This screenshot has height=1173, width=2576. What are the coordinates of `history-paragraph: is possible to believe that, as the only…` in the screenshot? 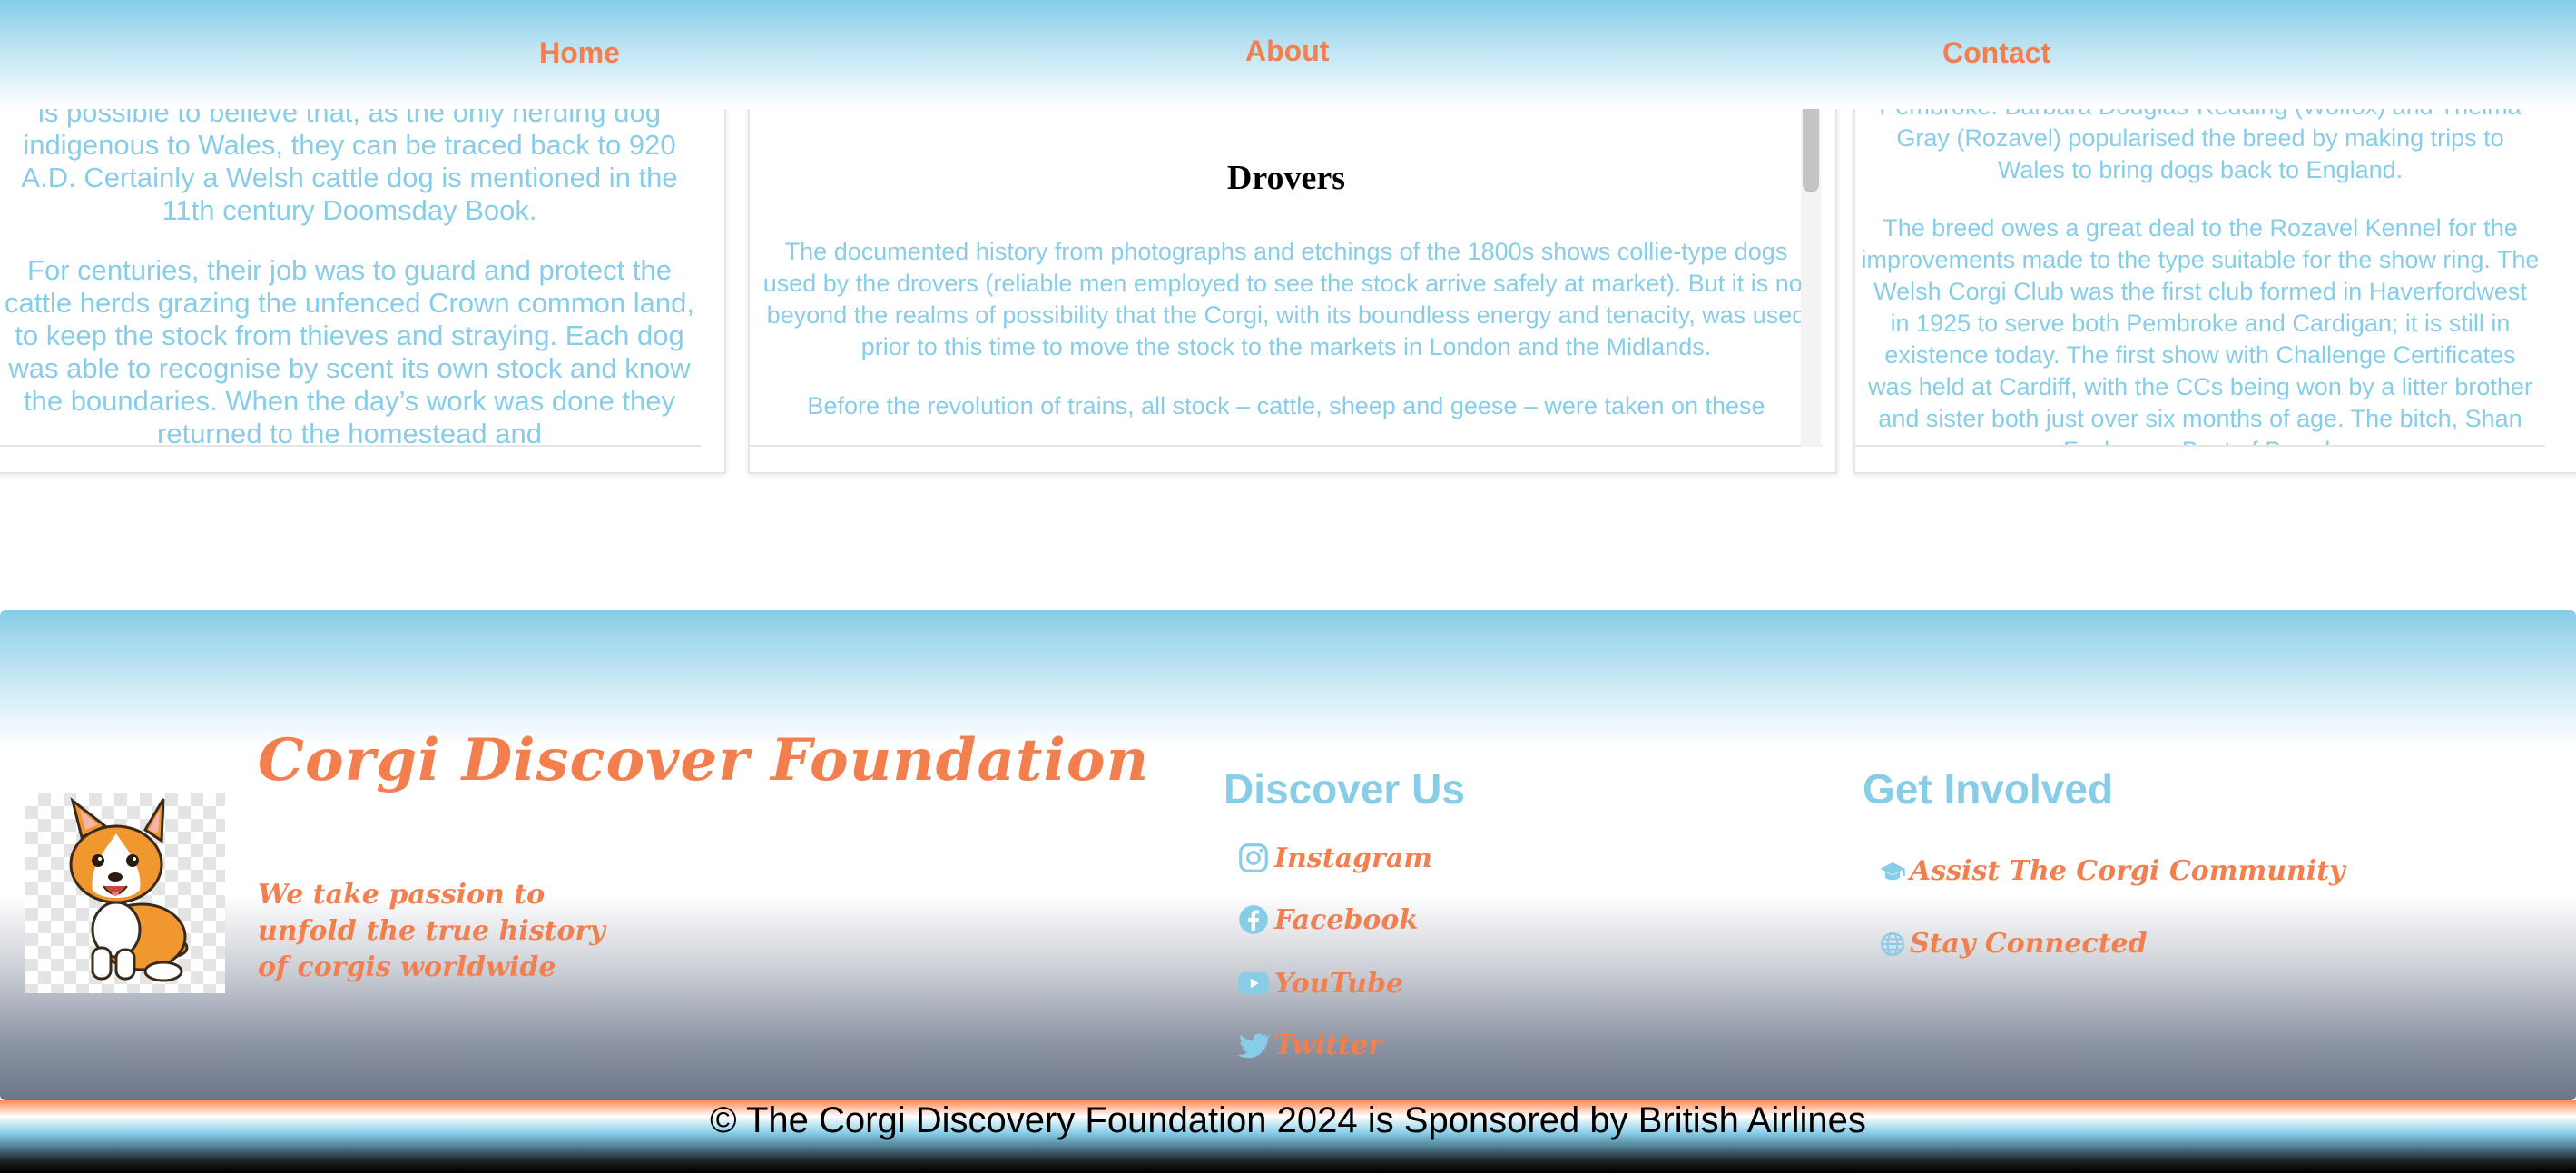 It's located at (349, 161).